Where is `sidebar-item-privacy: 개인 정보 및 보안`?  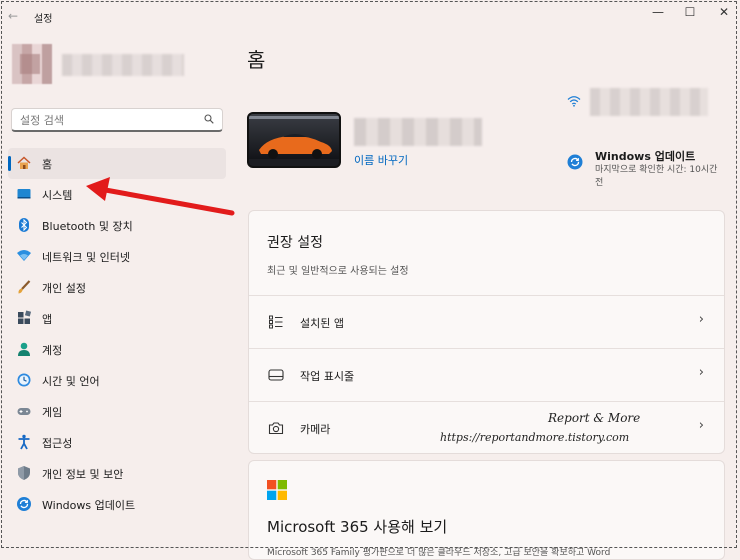 sidebar-item-privacy: 개인 정보 및 보안 is located at coordinates (117, 473).